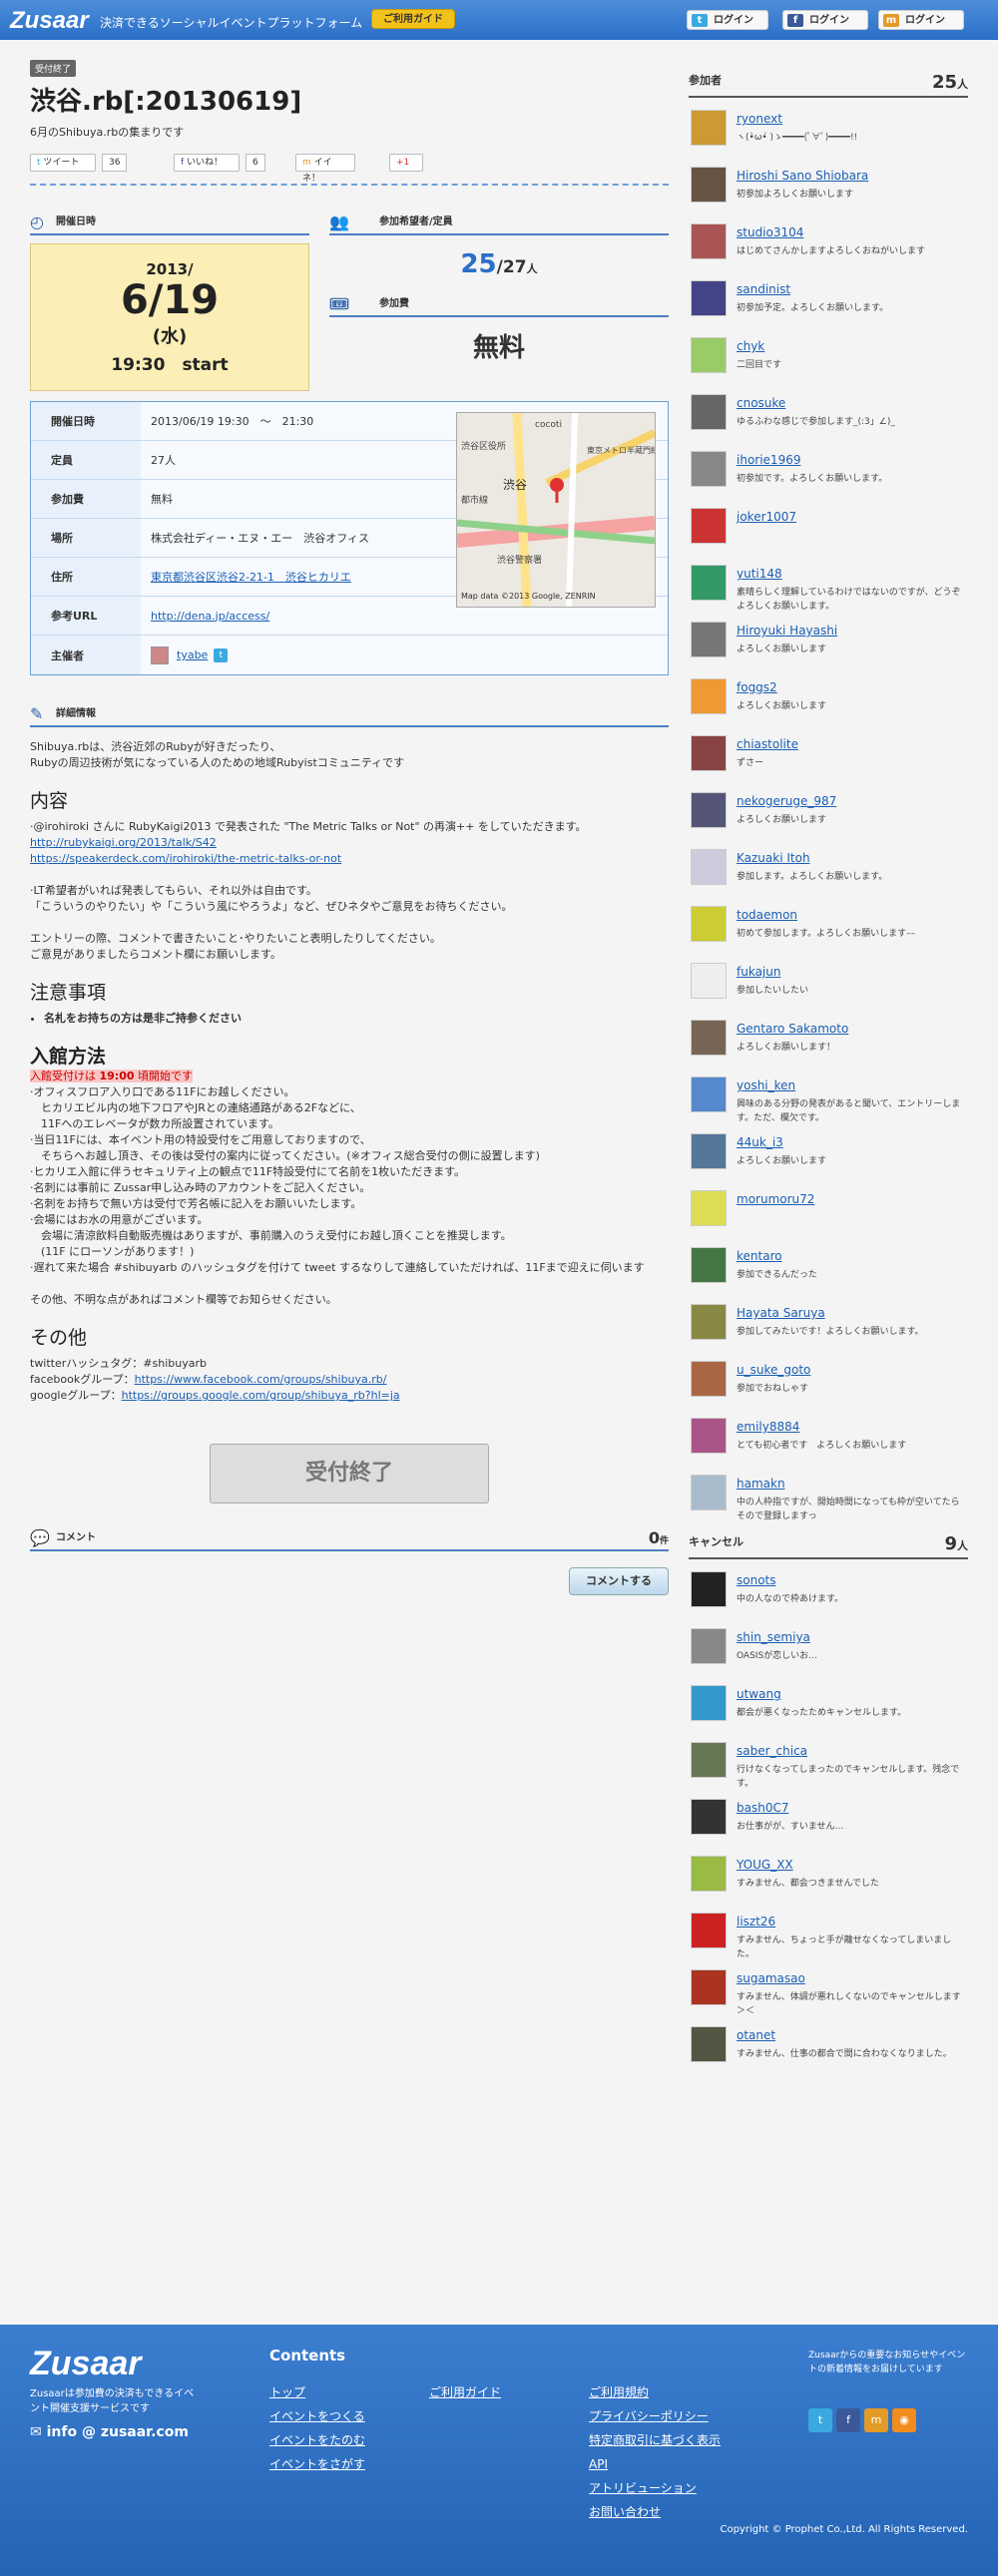 Image resolution: width=998 pixels, height=2576 pixels. I want to click on organizer-link: tyabe, so click(192, 654).